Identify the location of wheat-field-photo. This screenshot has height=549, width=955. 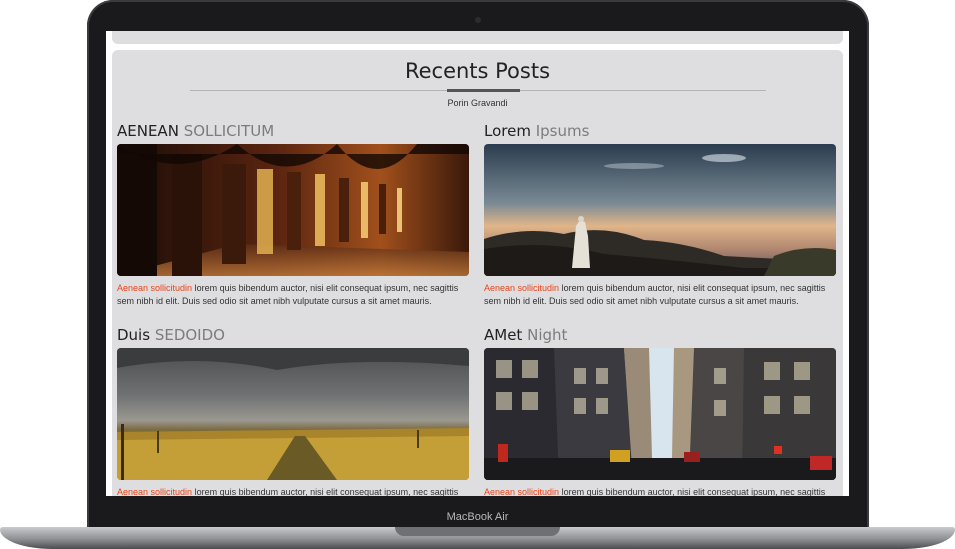
(293, 414).